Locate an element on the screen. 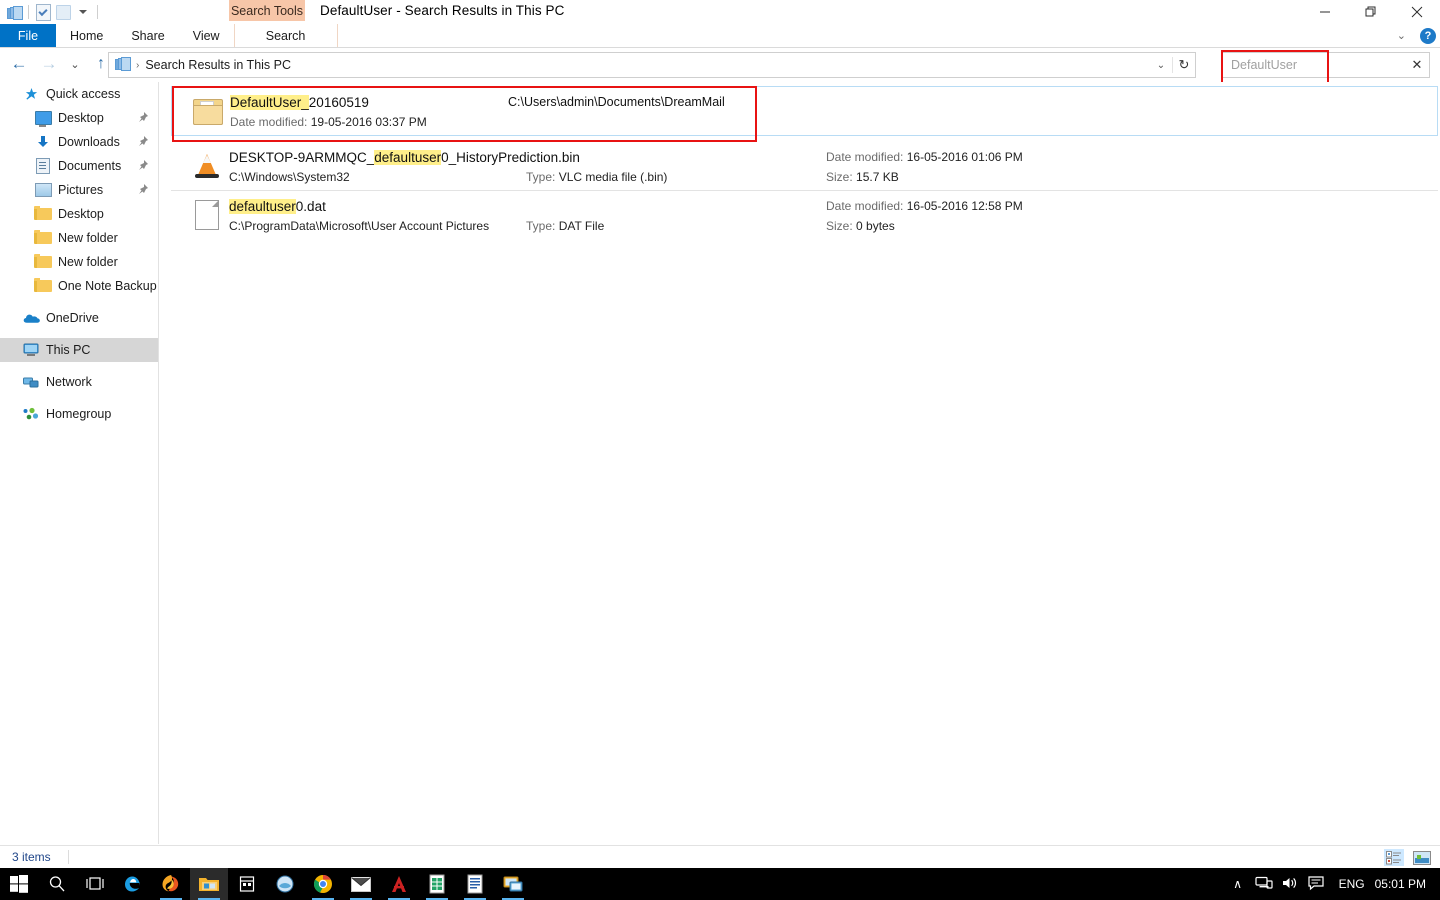  acrobat-button is located at coordinates (399, 884).